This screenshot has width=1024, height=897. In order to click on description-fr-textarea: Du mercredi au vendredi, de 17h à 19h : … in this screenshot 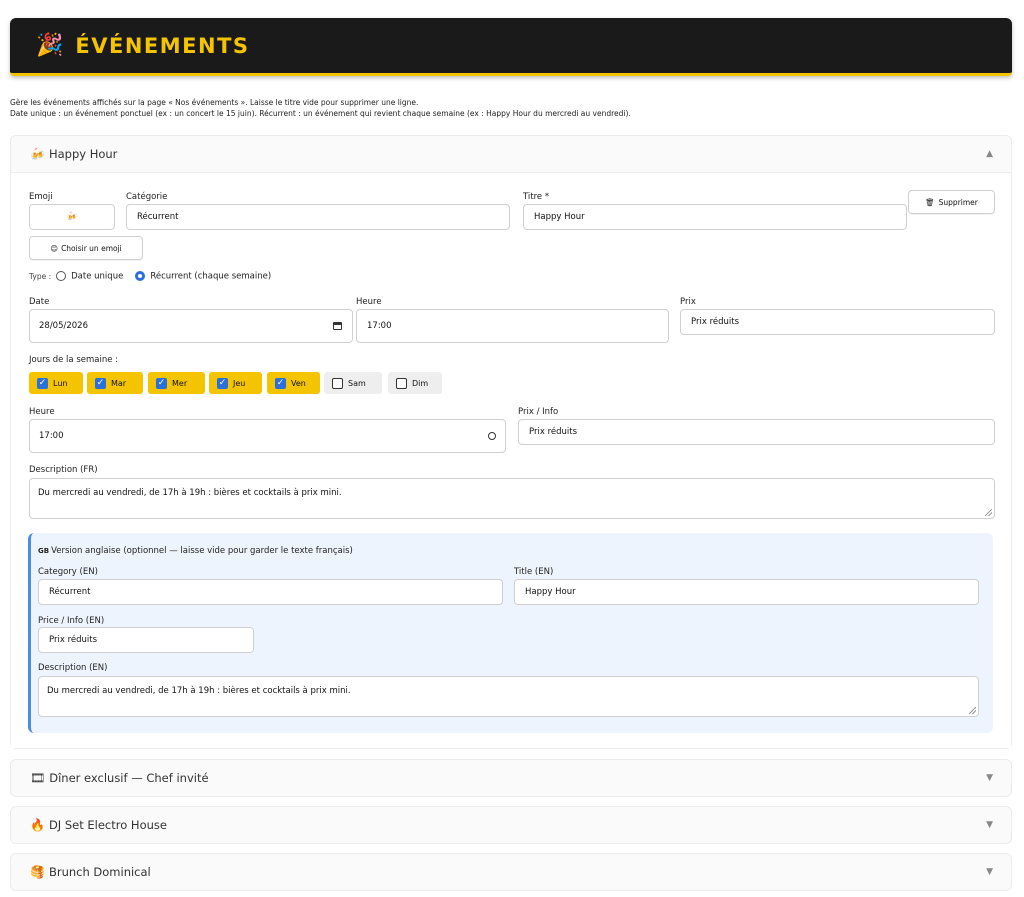, I will do `click(512, 498)`.